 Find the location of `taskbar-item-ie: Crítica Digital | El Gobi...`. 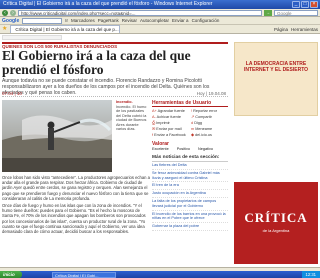

taskbar-item-ie: Crítica Digital | El Gobi... is located at coordinates (84, 274).